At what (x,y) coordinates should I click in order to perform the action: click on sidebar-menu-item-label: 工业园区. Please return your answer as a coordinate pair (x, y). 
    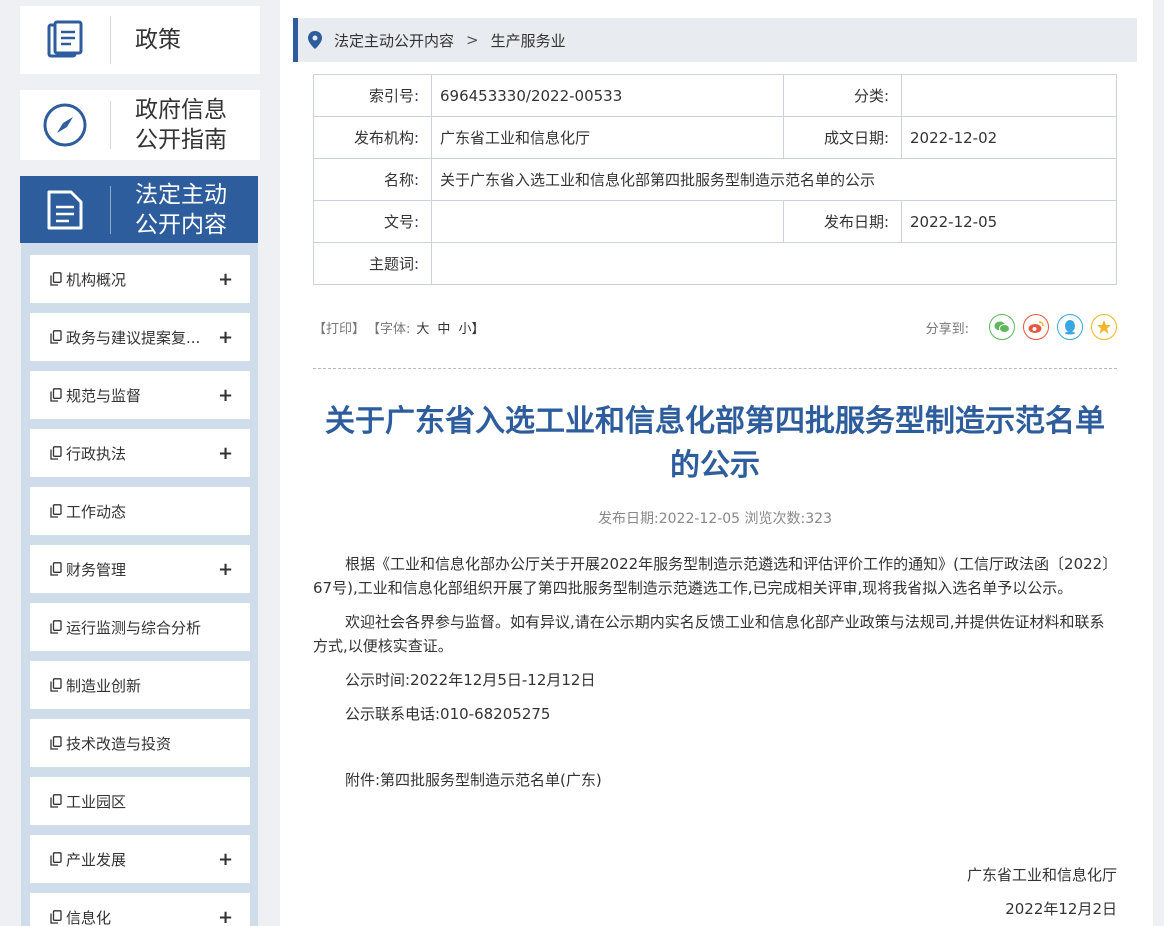
    Looking at the image, I should click on (96, 801).